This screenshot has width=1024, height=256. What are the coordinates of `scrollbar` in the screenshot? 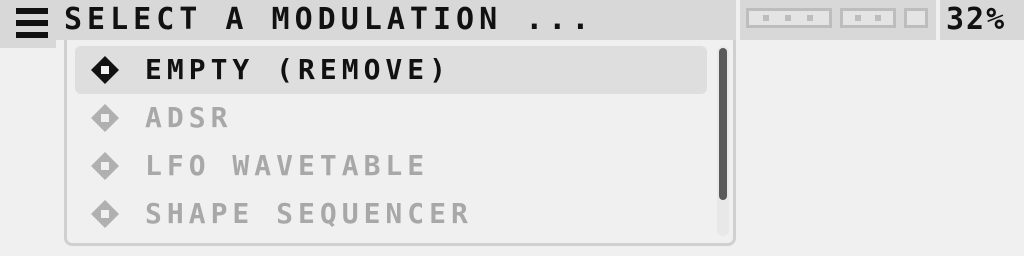 It's located at (723, 141).